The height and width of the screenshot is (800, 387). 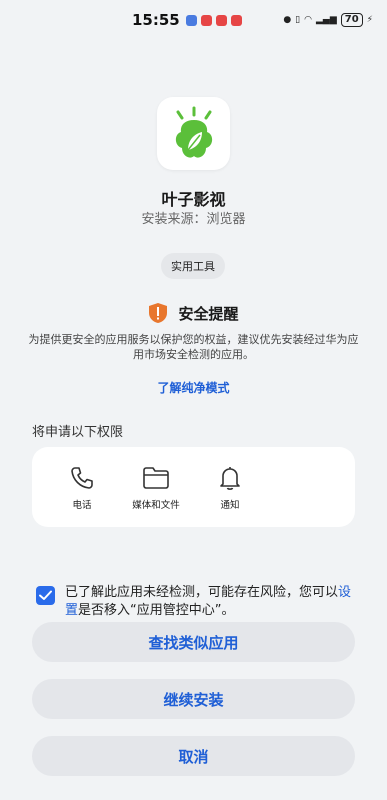 What do you see at coordinates (193, 487) in the screenshot?
I see `permissions-card: 电话 媒体和文件 通知` at bounding box center [193, 487].